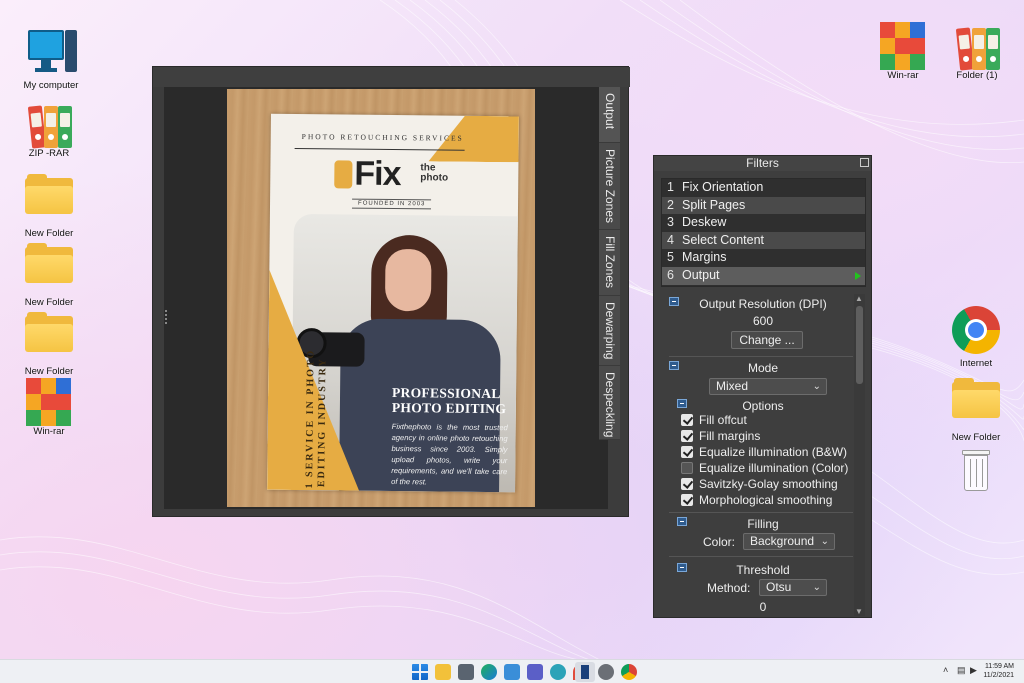 The width and height of the screenshot is (1024, 683). What do you see at coordinates (391, 204) in the screenshot?
I see `flyer-founded: FOUNDED IN 2003` at bounding box center [391, 204].